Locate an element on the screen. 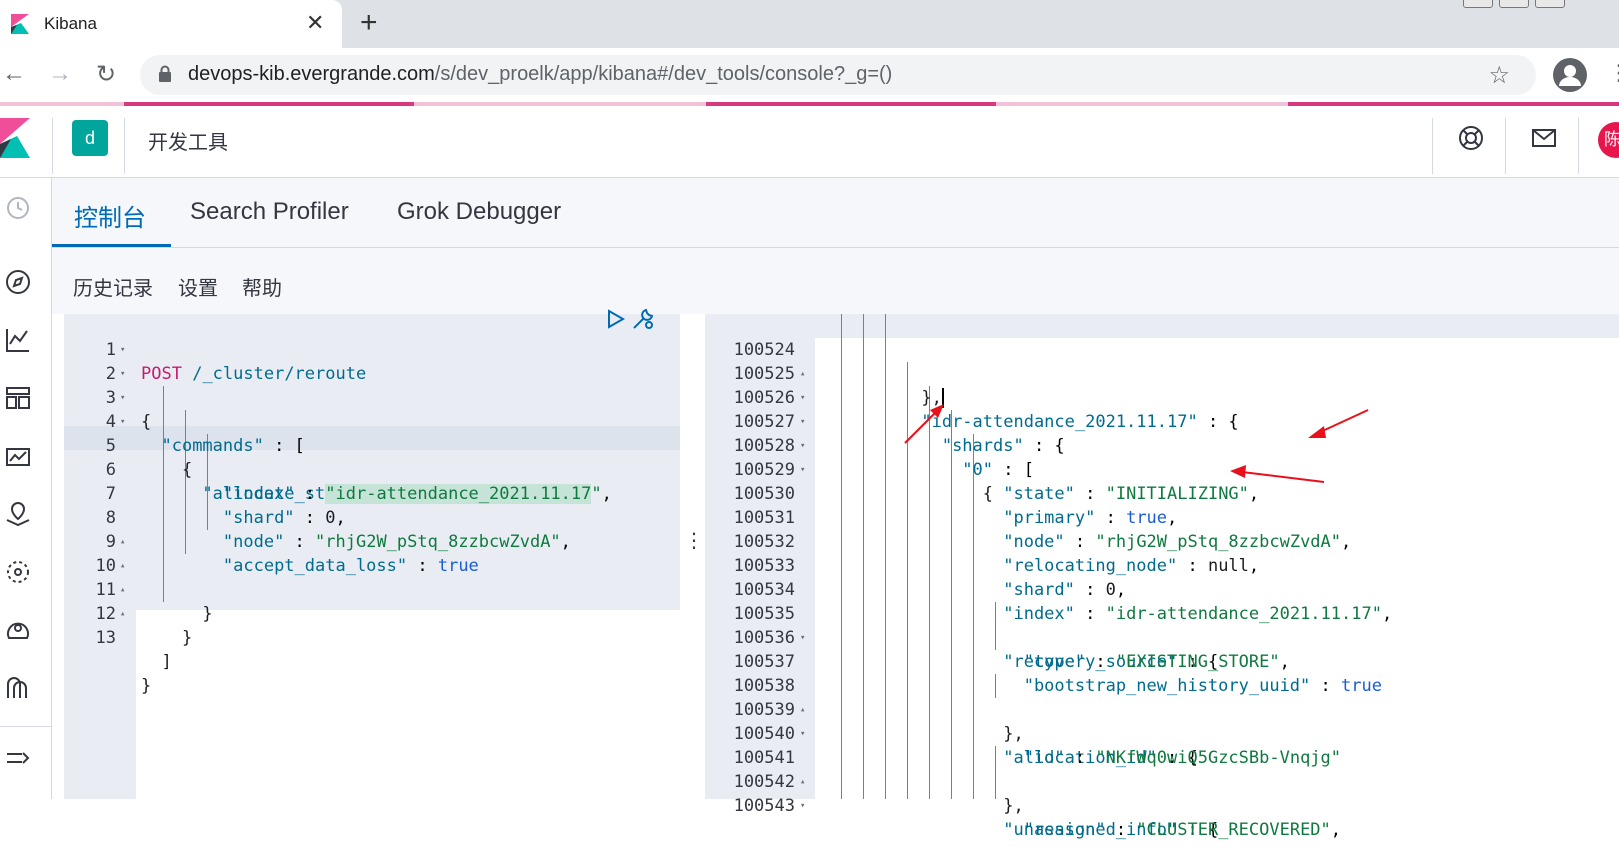 The image size is (1619, 866). code-line: 100525 ▾ "idr-attendance_2021.11.17" : { is located at coordinates (1162, 385).